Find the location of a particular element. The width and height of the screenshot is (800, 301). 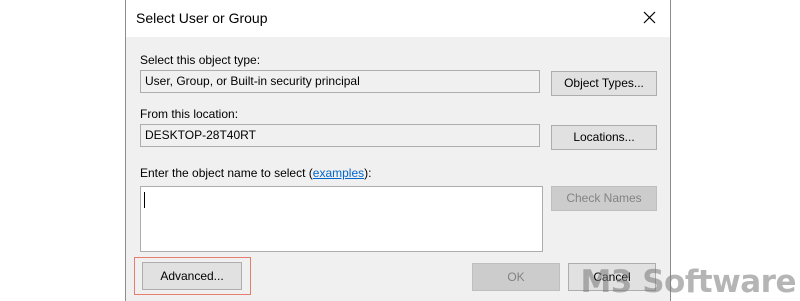

close-icon is located at coordinates (649, 17).